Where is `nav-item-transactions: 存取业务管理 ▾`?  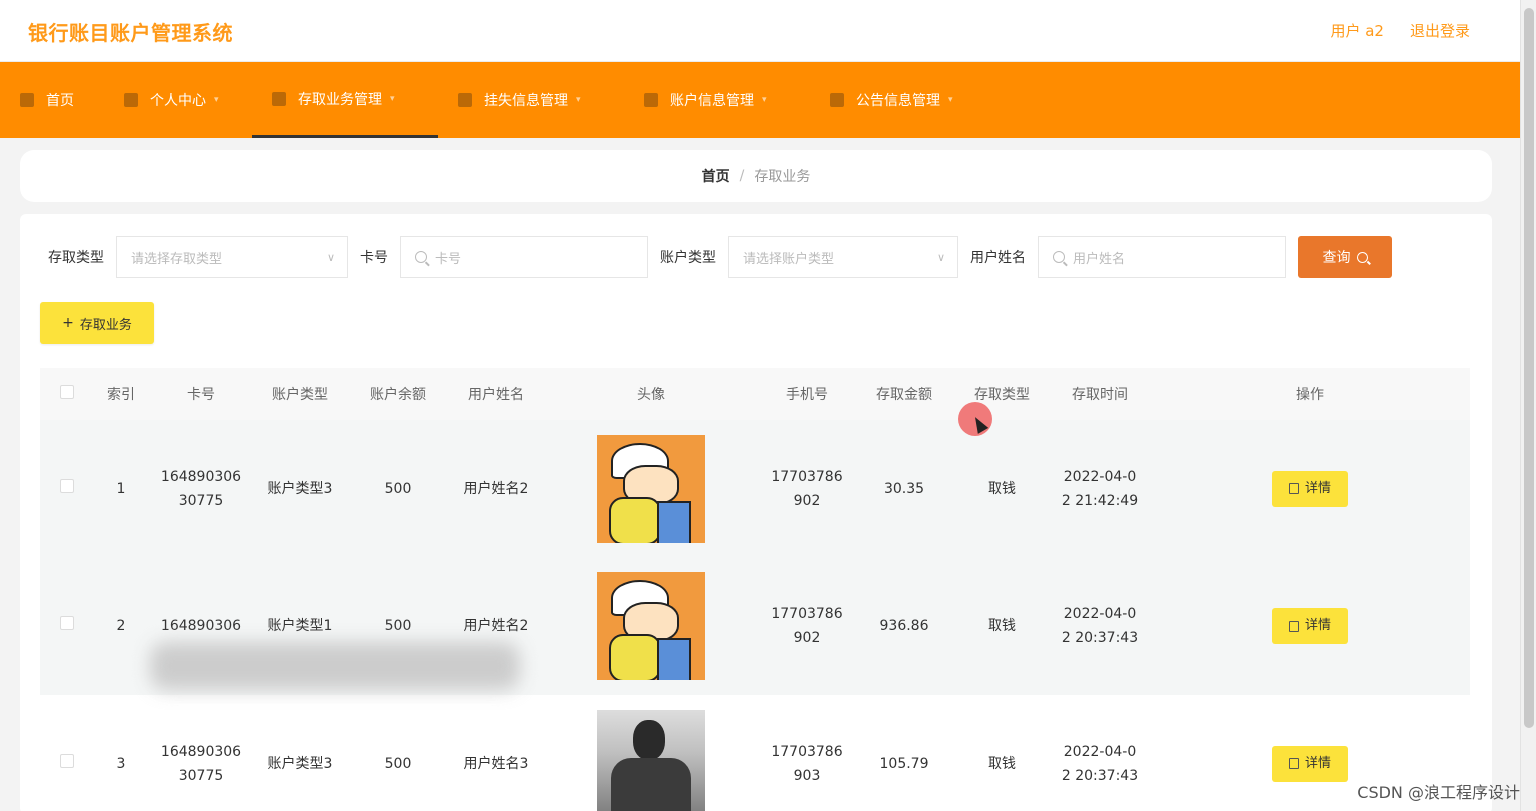
nav-item-transactions: 存取业务管理 ▾ is located at coordinates (345, 100).